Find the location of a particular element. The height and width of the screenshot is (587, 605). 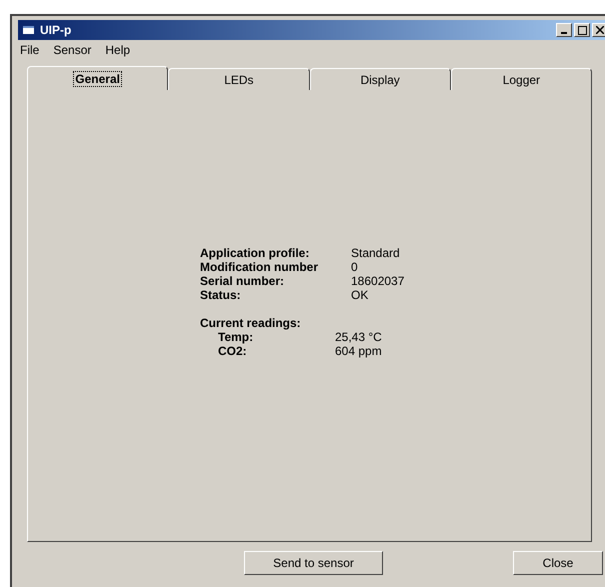

menu-item: Sensor is located at coordinates (72, 50).